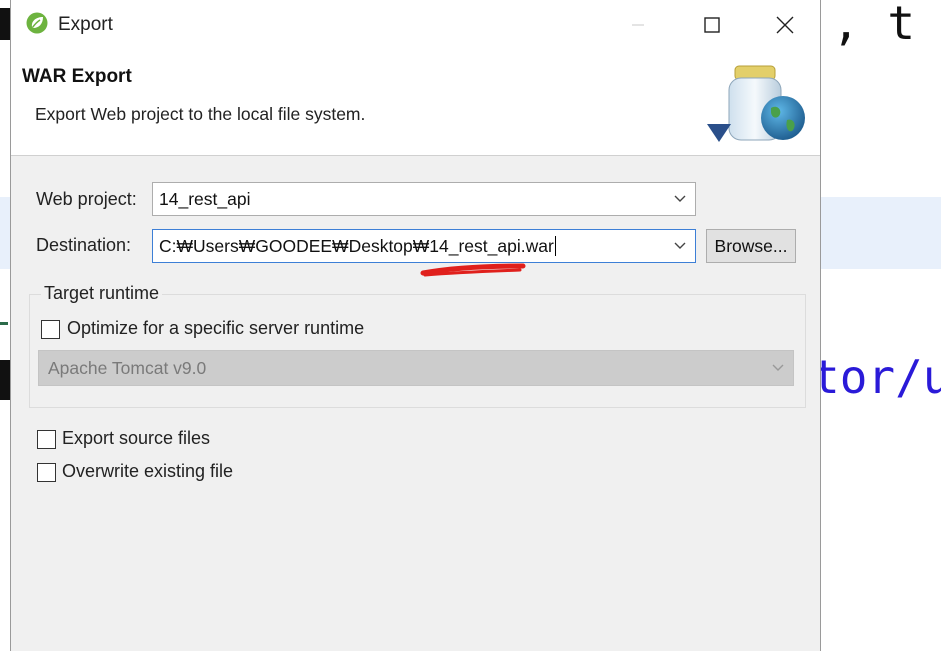 The height and width of the screenshot is (651, 941). What do you see at coordinates (84, 245) in the screenshot?
I see `destination-label: Destination:` at bounding box center [84, 245].